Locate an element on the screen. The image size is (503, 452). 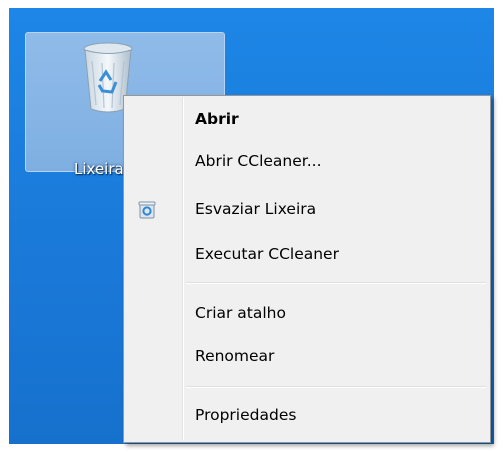
menu-item-abrir: Abrir is located at coordinates (307, 119).